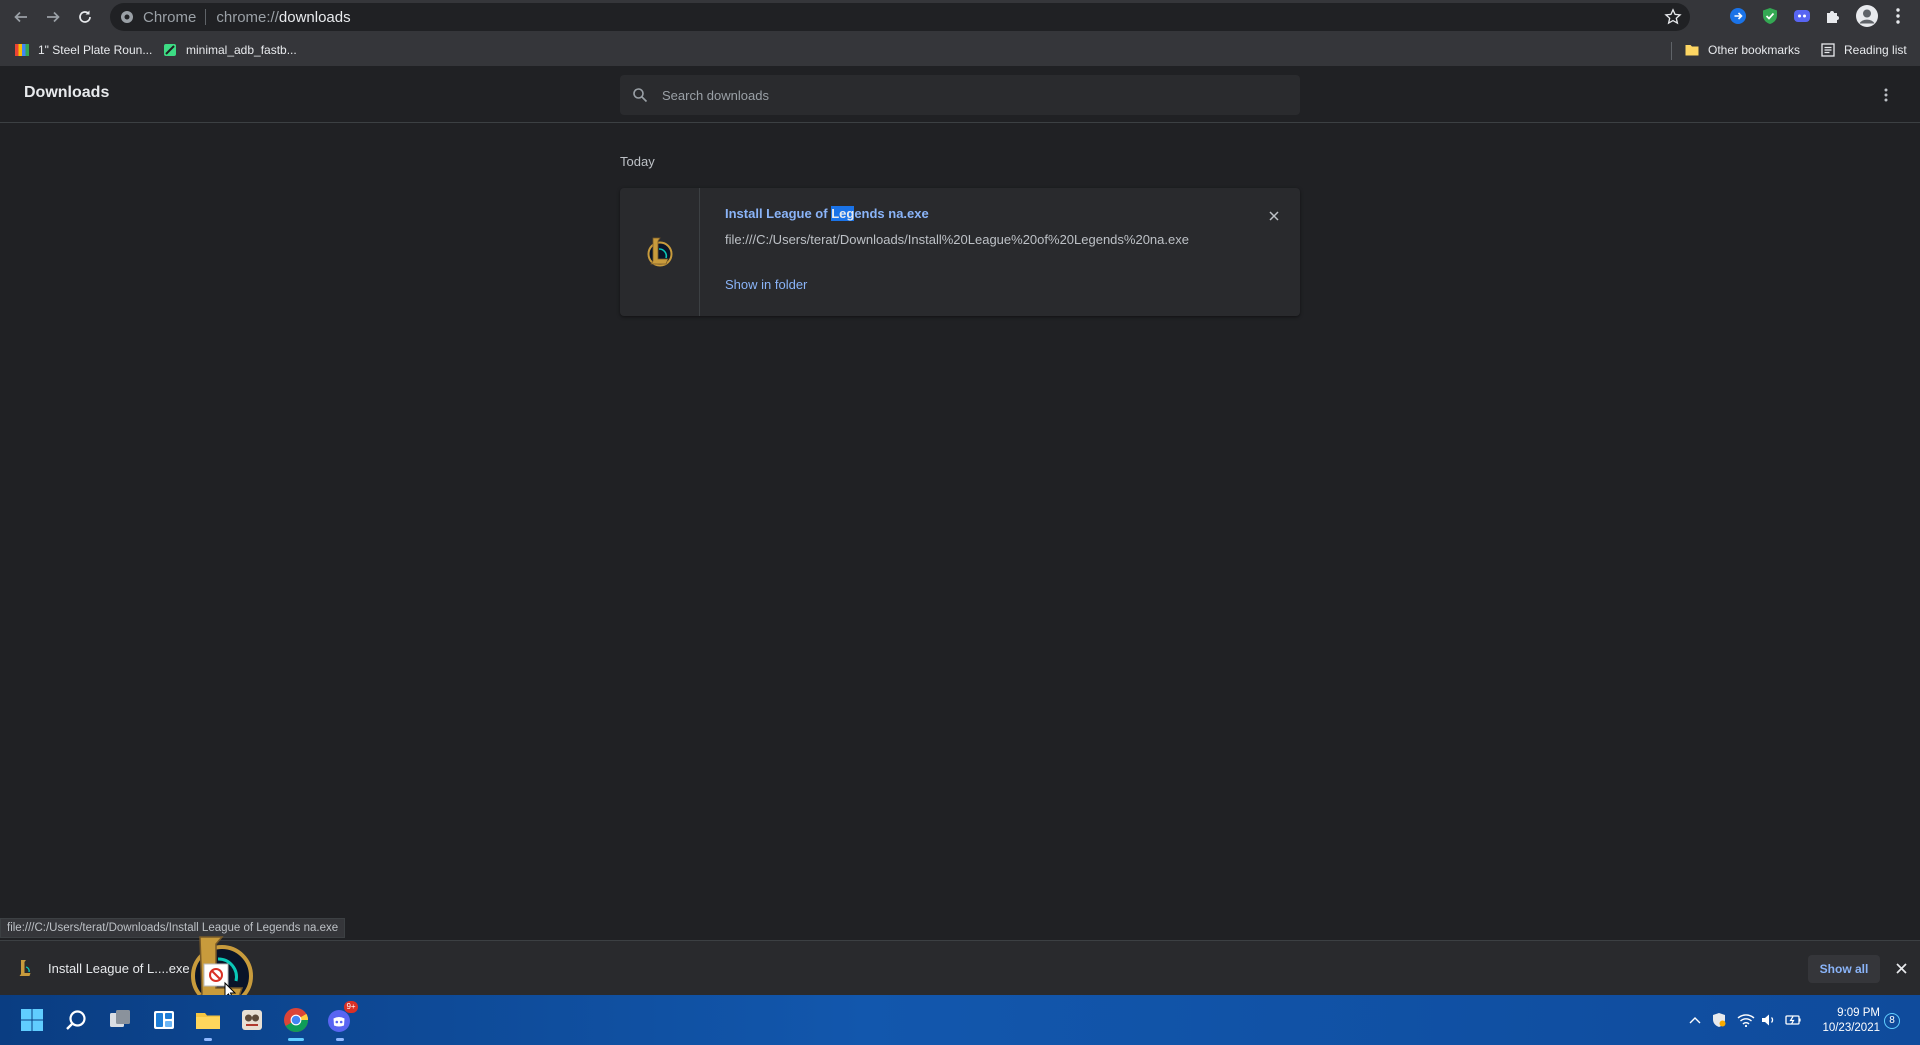  I want to click on selected-text: Leg, so click(843, 213).